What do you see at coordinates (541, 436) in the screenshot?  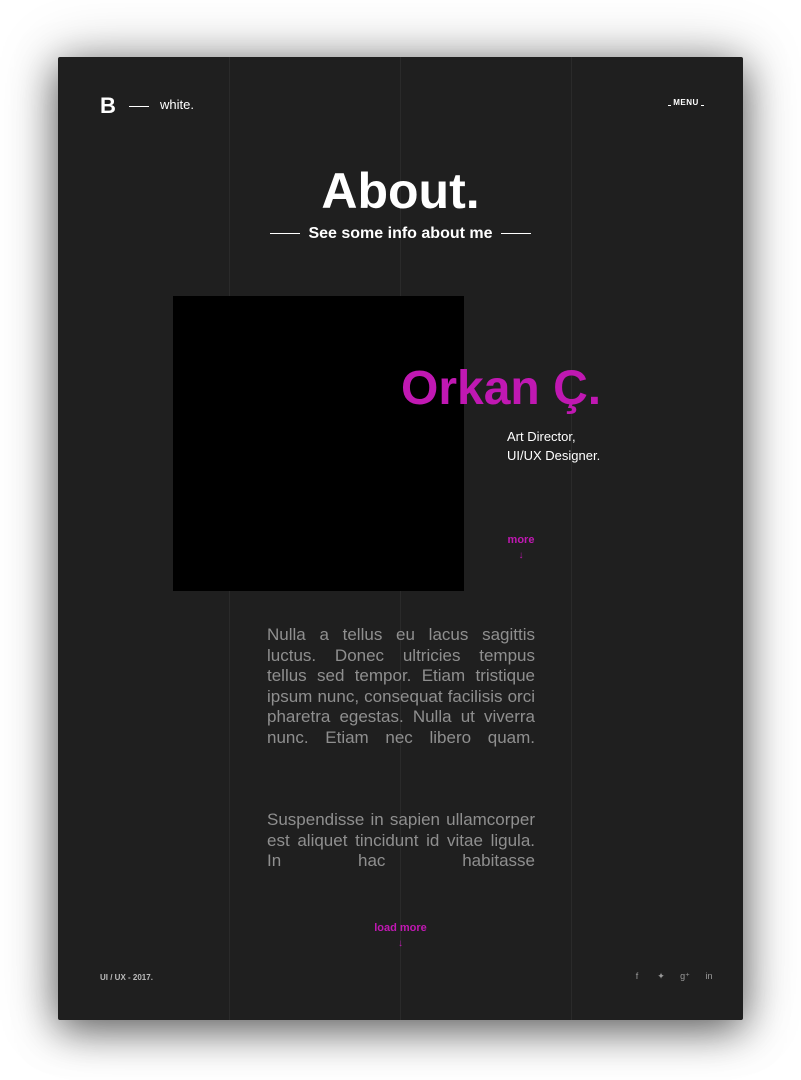 I see `role-line: Art Director,` at bounding box center [541, 436].